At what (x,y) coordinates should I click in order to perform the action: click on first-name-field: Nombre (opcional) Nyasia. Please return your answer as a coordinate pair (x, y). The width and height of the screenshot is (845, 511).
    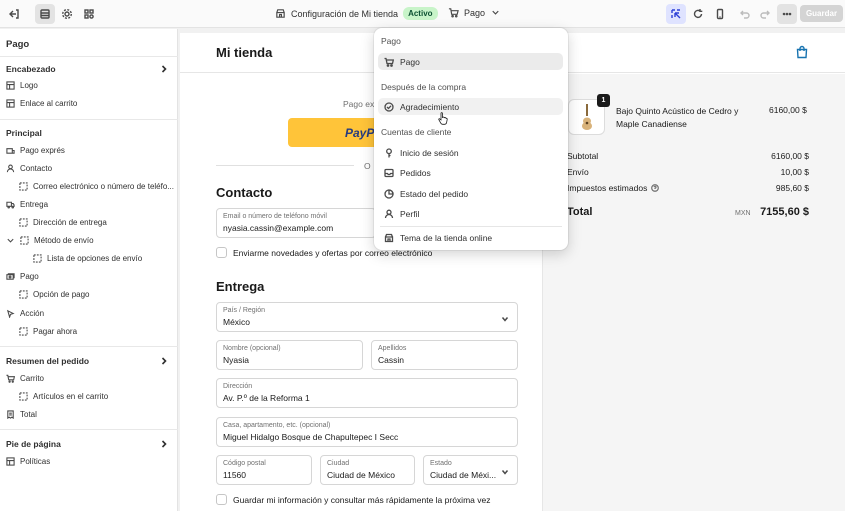
    Looking at the image, I should click on (289, 355).